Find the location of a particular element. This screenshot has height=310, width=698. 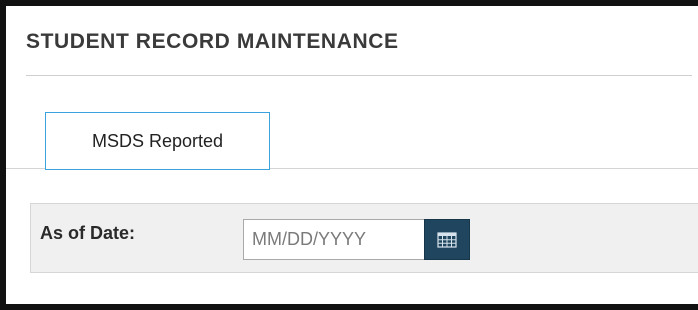

title-divider is located at coordinates (359, 75).